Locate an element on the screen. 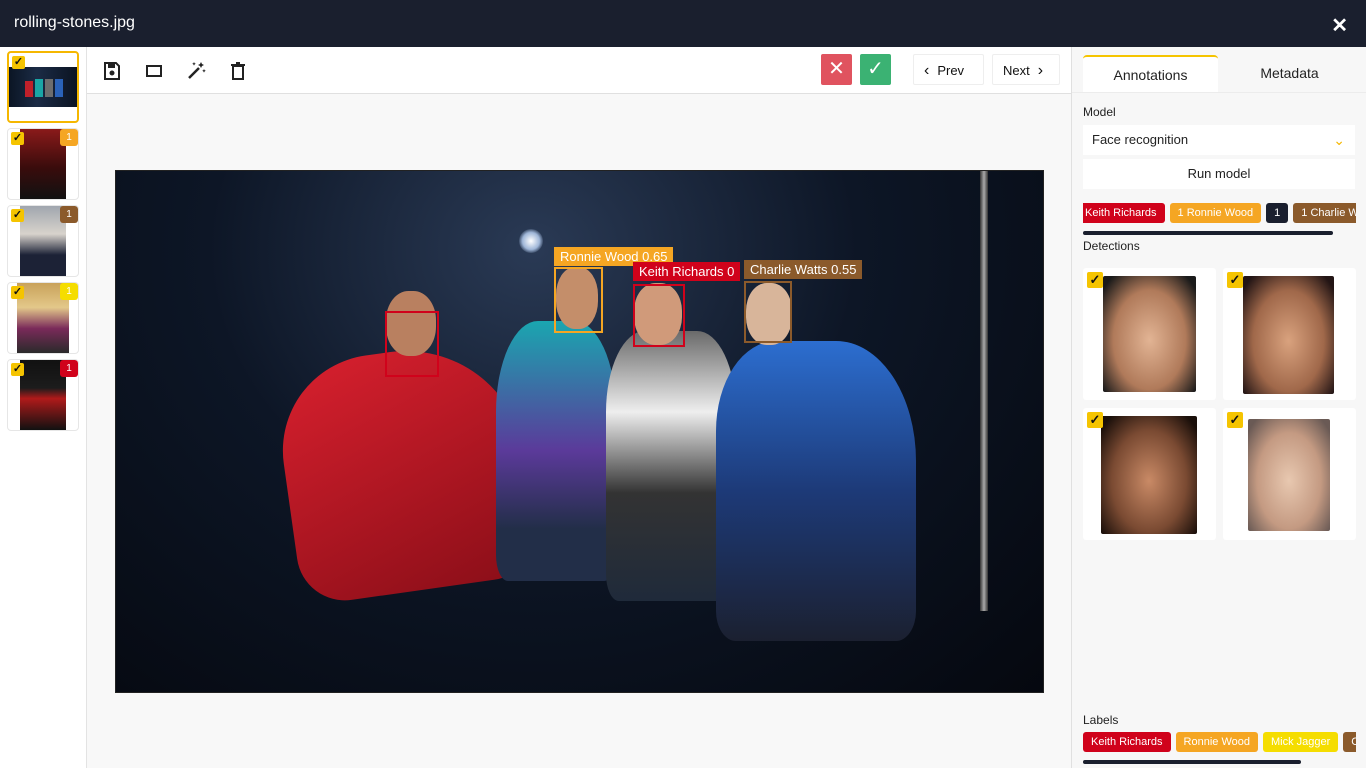 This screenshot has height=768, width=1366. run-model-button: Run model is located at coordinates (1219, 174).